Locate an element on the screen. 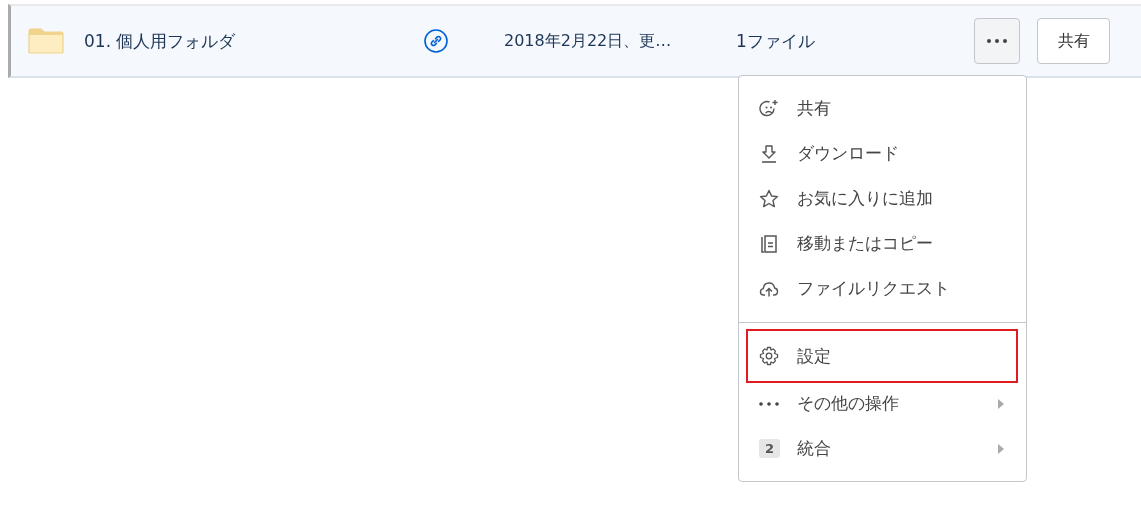  menu-item: 移動またはコピー is located at coordinates (877, 243).